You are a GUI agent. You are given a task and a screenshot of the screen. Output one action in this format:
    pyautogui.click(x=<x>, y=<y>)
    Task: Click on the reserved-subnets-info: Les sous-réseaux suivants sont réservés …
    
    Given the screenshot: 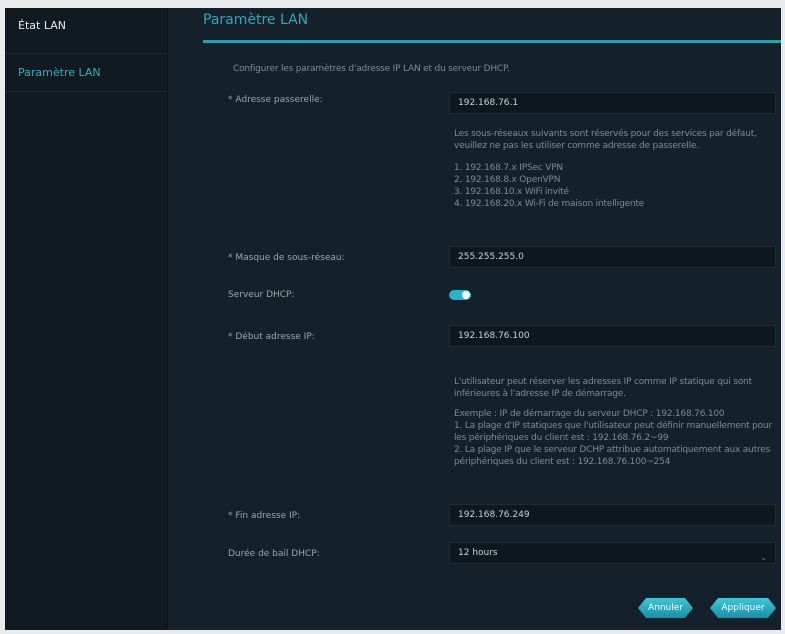 What is the action you would take?
    pyautogui.click(x=615, y=169)
    